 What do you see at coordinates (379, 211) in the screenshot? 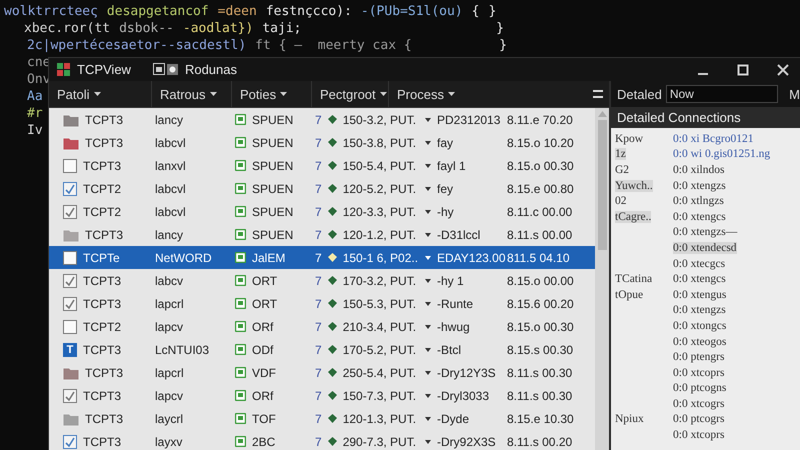
I see `address-text: 120-3.3, PUT.` at bounding box center [379, 211].